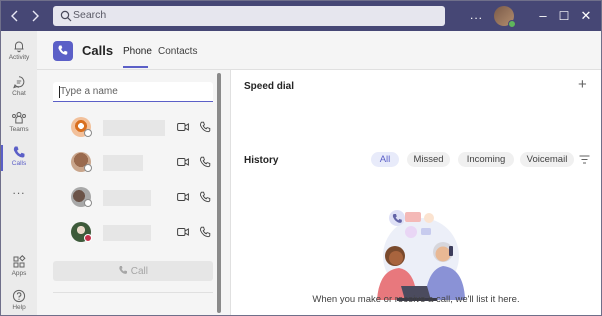  Describe the element at coordinates (19, 129) in the screenshot. I see `rail-label-teams: Teams` at that location.